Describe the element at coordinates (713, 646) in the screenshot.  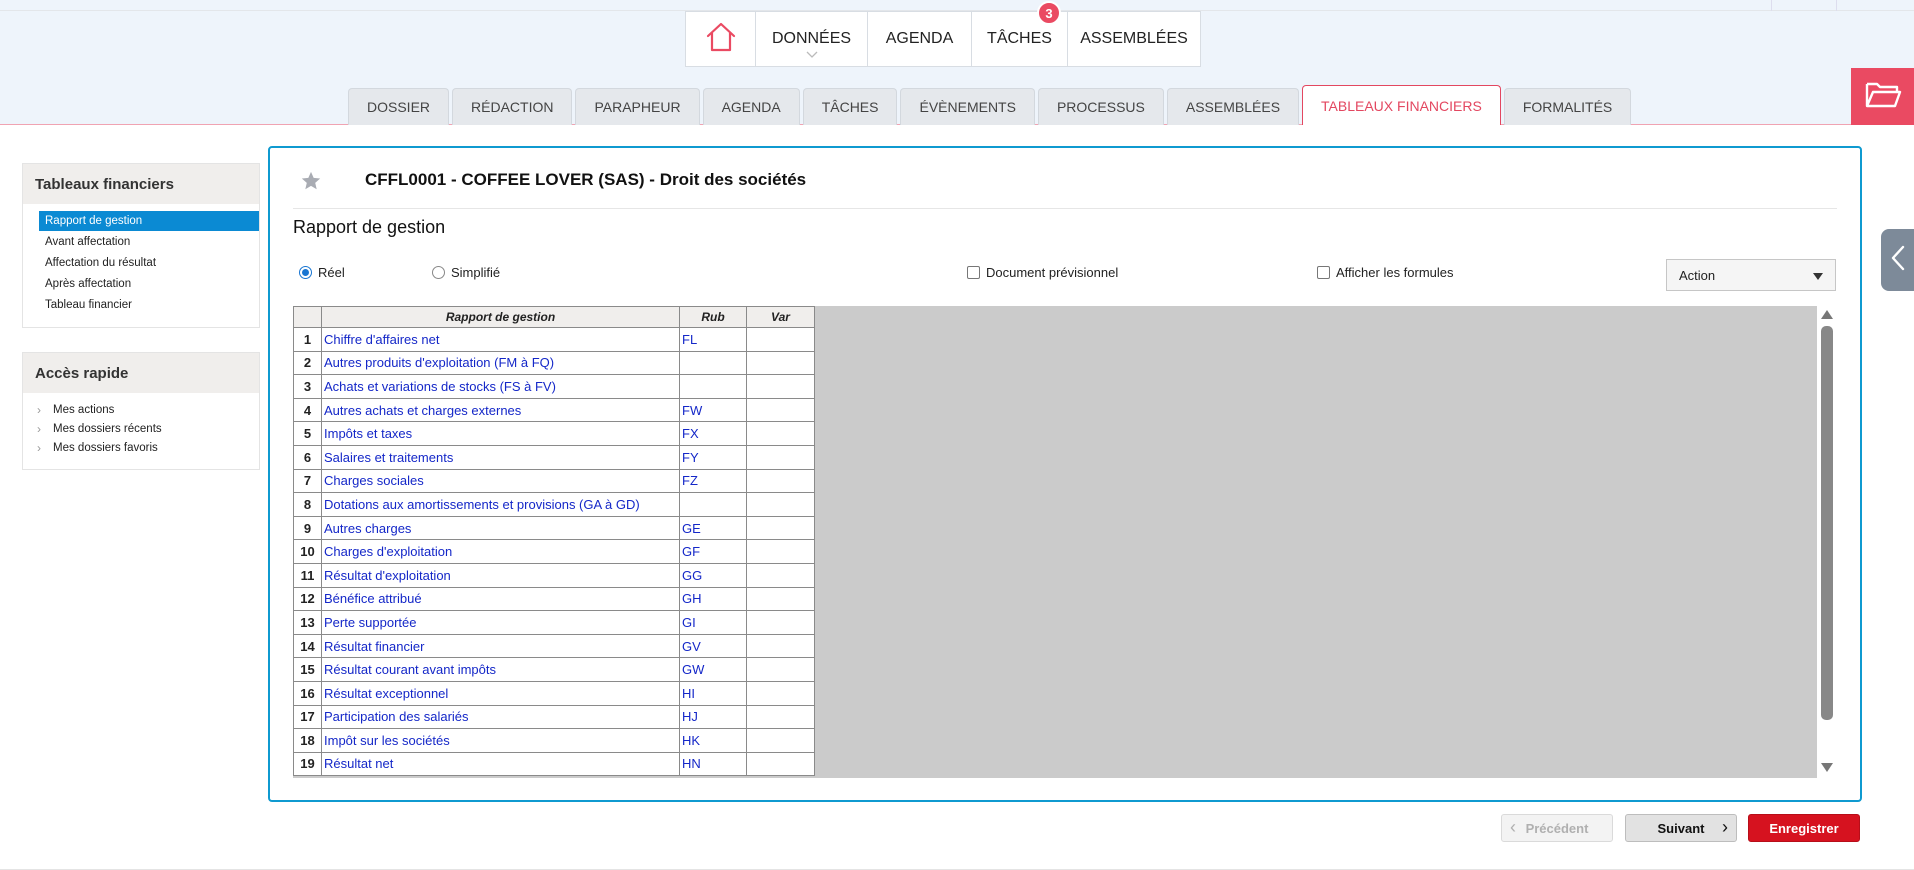
I see `row-rub-link: GV` at that location.